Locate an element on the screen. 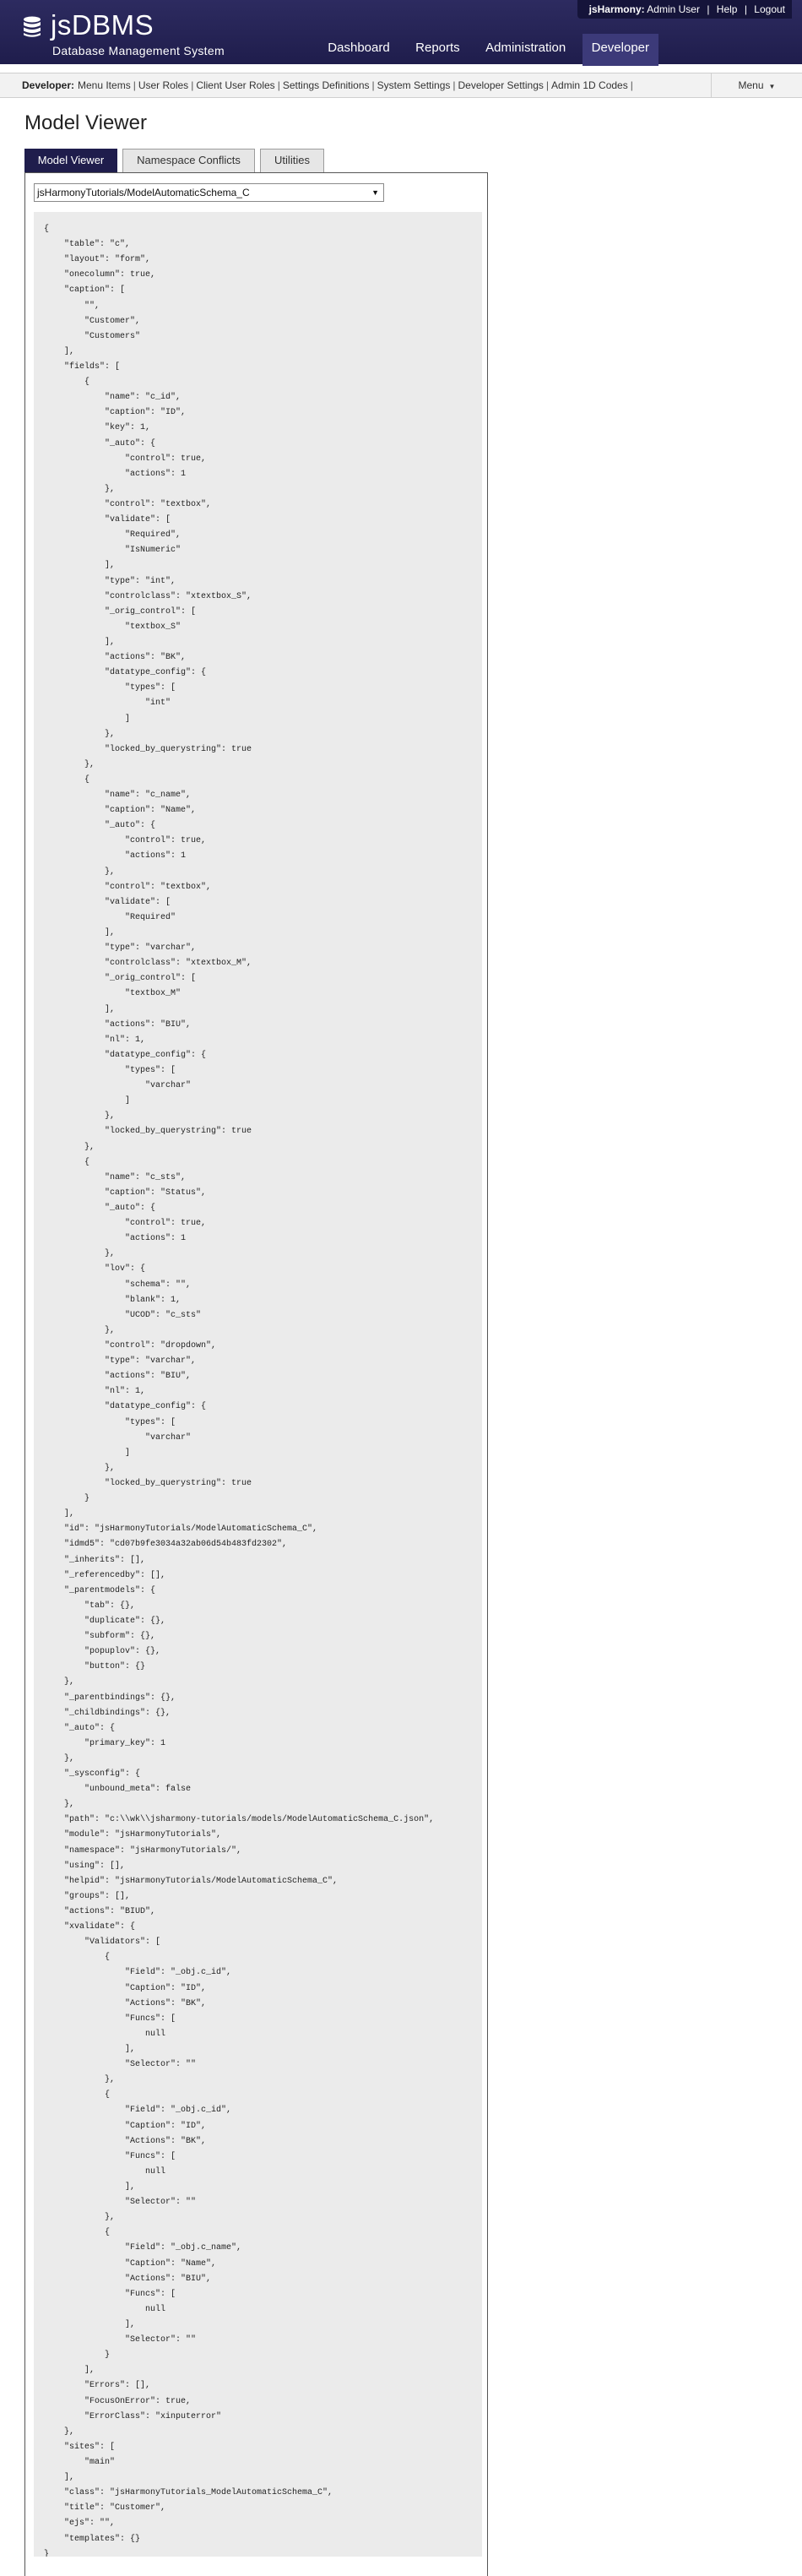 This screenshot has height=2576, width=802. menu-button-label: Menu is located at coordinates (751, 85).